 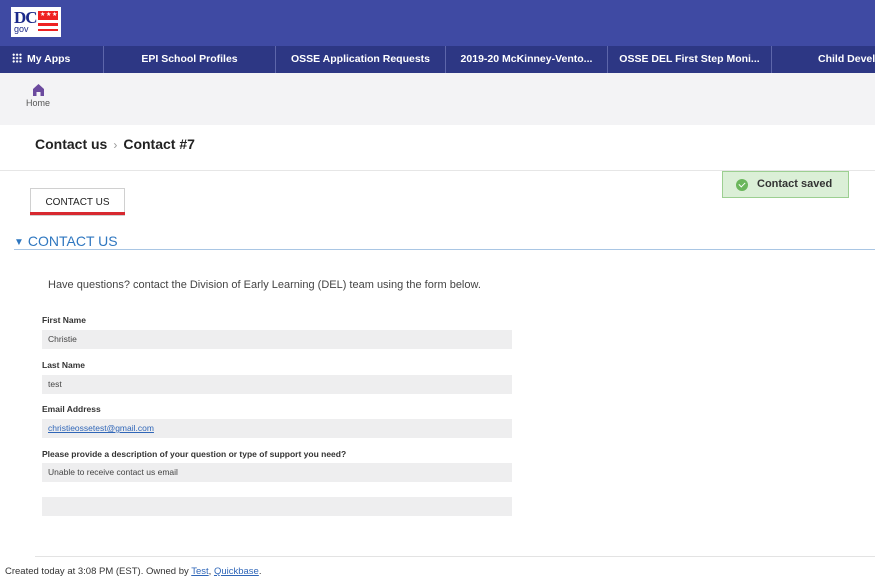 I want to click on nav-tab-osse-application-requests: OSSE Application Requests, so click(x=361, y=59).